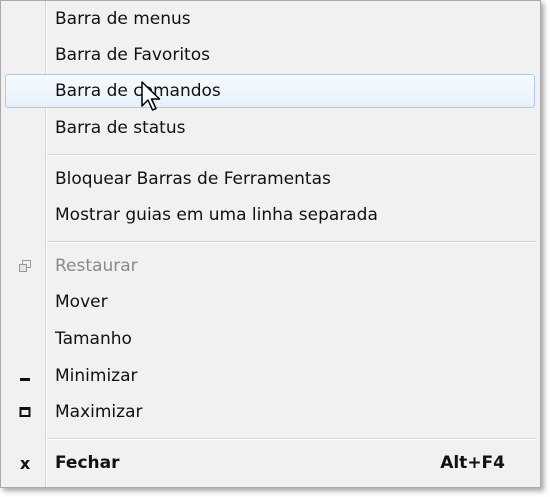  I want to click on shortcut-label: Alt+F4, so click(472, 463).